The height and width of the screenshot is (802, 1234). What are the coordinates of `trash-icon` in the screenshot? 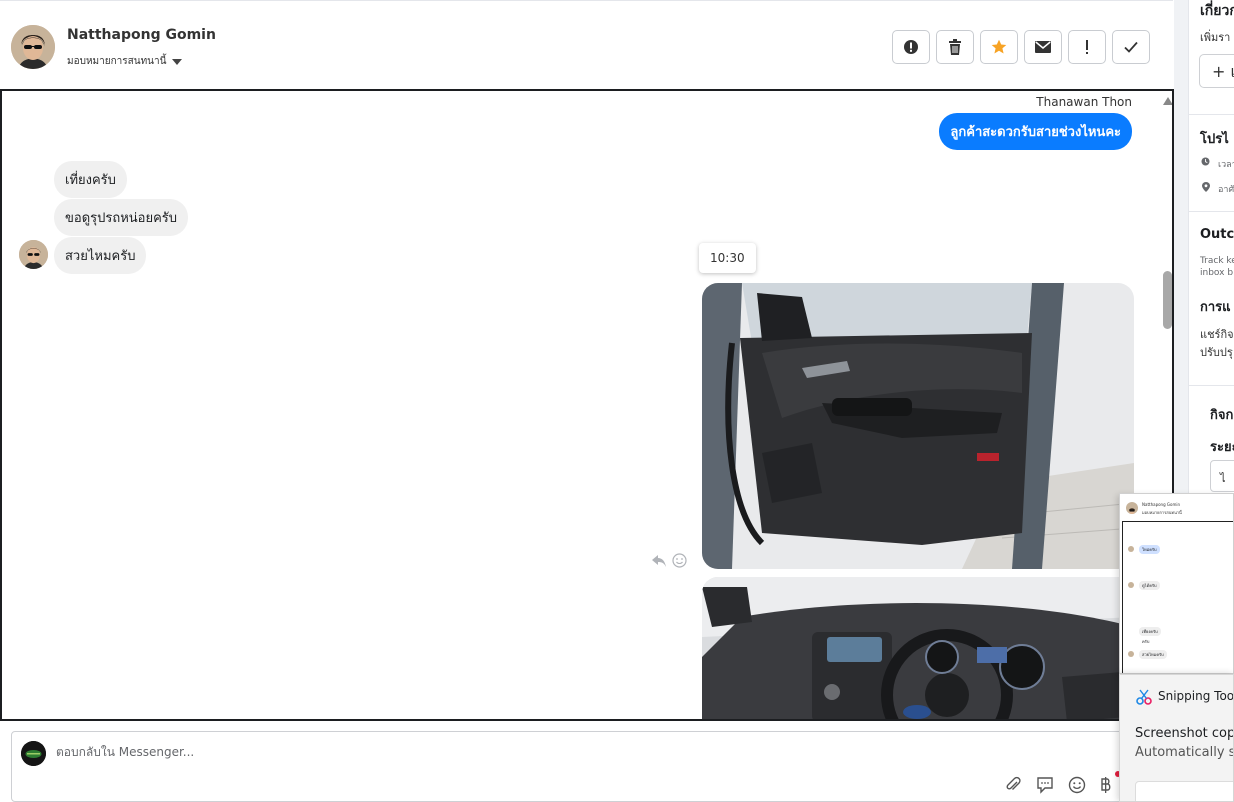 It's located at (955, 47).